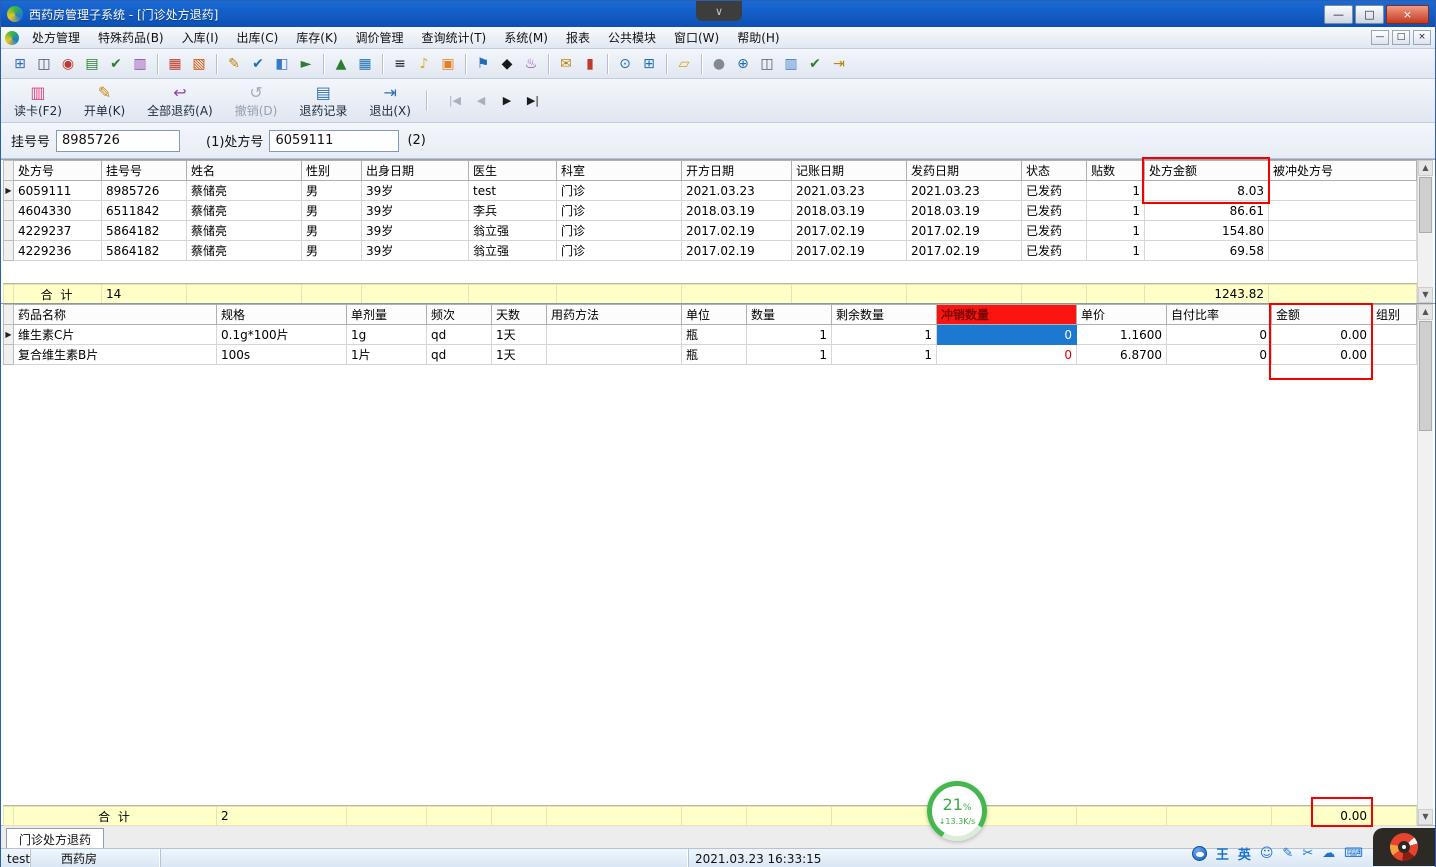  What do you see at coordinates (341, 64) in the screenshot?
I see `line-chart-icon: ▲` at bounding box center [341, 64].